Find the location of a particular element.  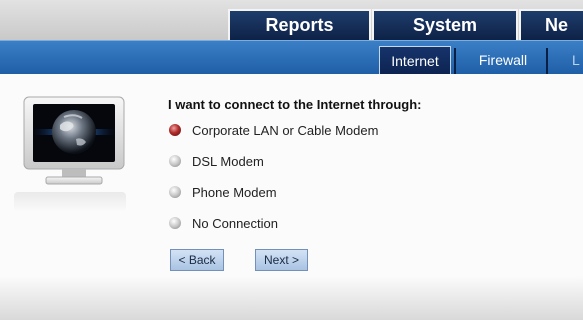

option-label: DSL Modem is located at coordinates (228, 161).